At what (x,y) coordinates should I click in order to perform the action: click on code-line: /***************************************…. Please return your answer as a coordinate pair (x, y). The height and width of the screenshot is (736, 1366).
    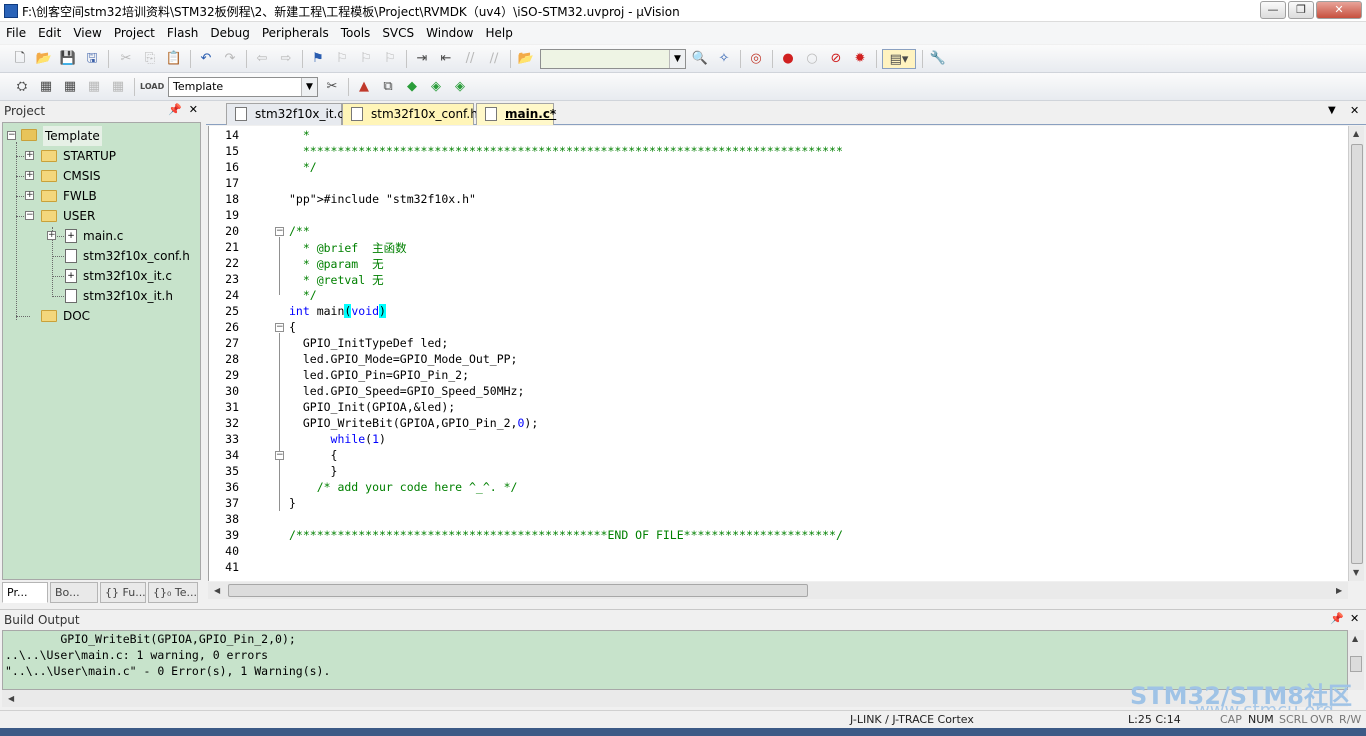
    Looking at the image, I should click on (566, 535).